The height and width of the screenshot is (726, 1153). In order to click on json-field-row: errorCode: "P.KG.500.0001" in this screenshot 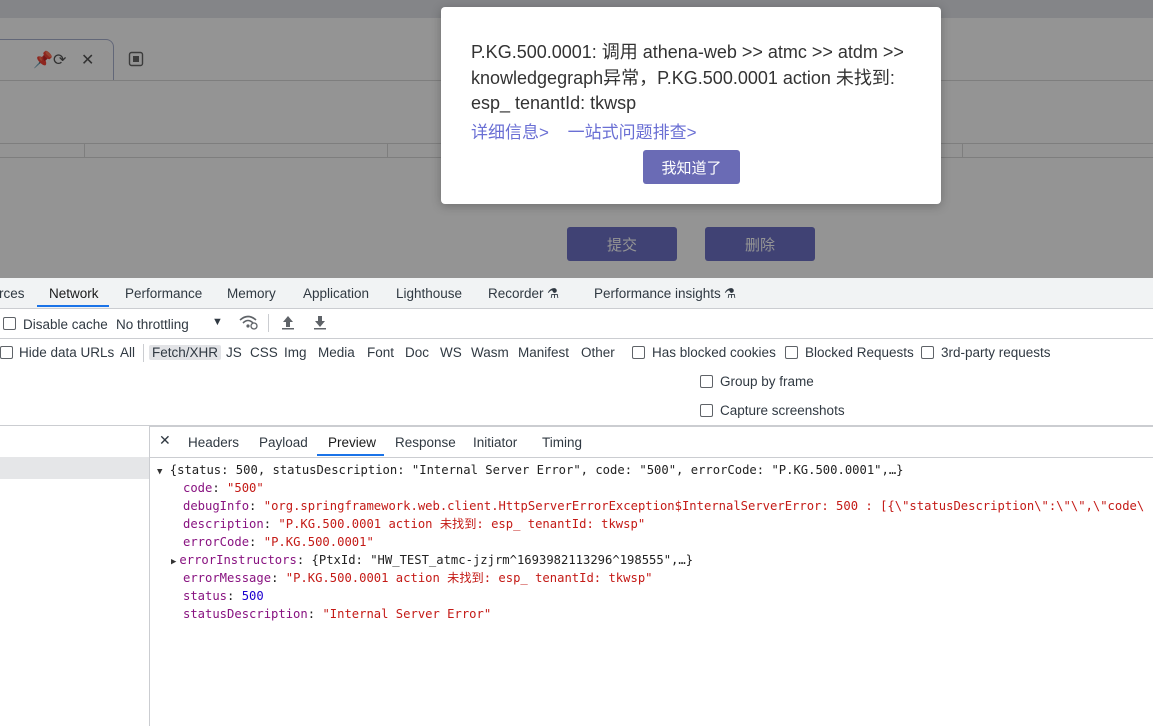, I will do `click(278, 542)`.